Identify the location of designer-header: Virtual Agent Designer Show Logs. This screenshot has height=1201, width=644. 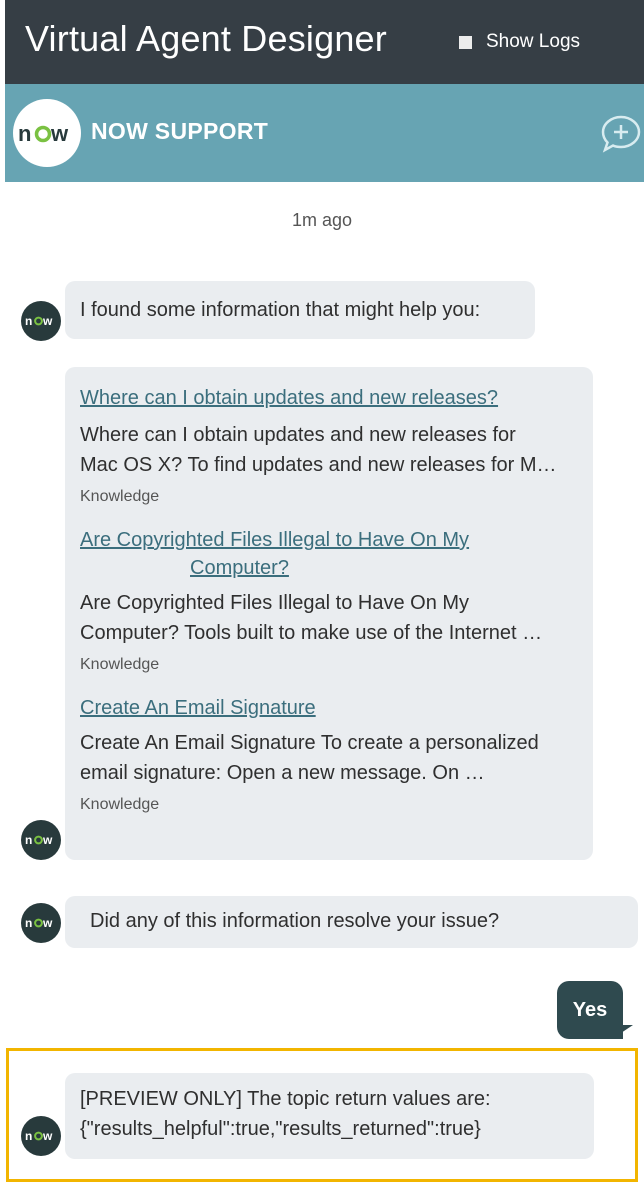
(324, 42).